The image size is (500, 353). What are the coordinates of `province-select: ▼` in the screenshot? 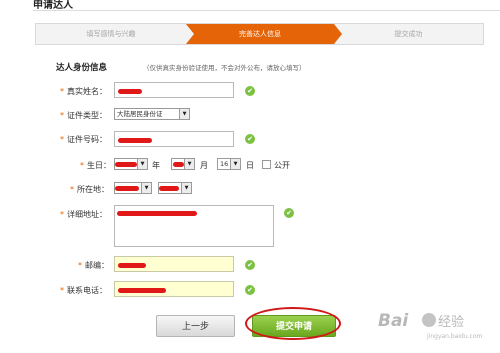 It's located at (133, 188).